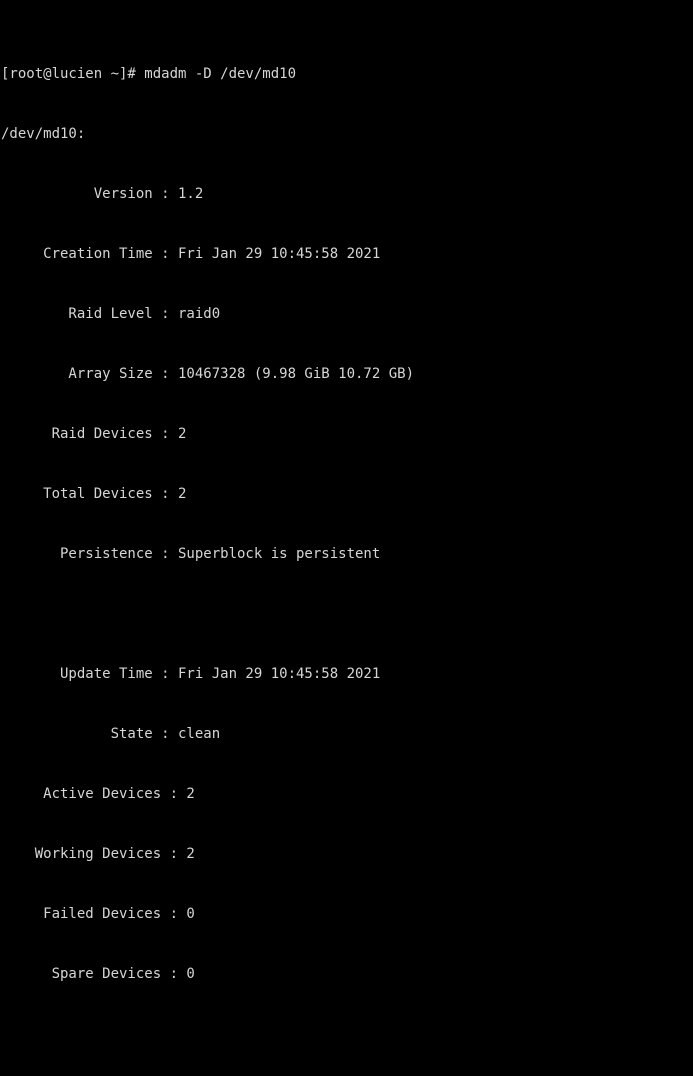  What do you see at coordinates (191, 674) in the screenshot?
I see `field-update-time: Update Time : Fri Jan 29 10:45:58 2021` at bounding box center [191, 674].